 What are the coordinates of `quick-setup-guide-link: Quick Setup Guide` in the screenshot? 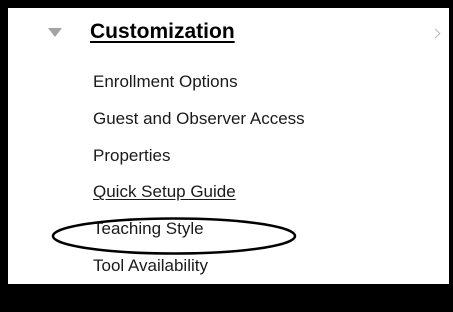 It's located at (164, 192).